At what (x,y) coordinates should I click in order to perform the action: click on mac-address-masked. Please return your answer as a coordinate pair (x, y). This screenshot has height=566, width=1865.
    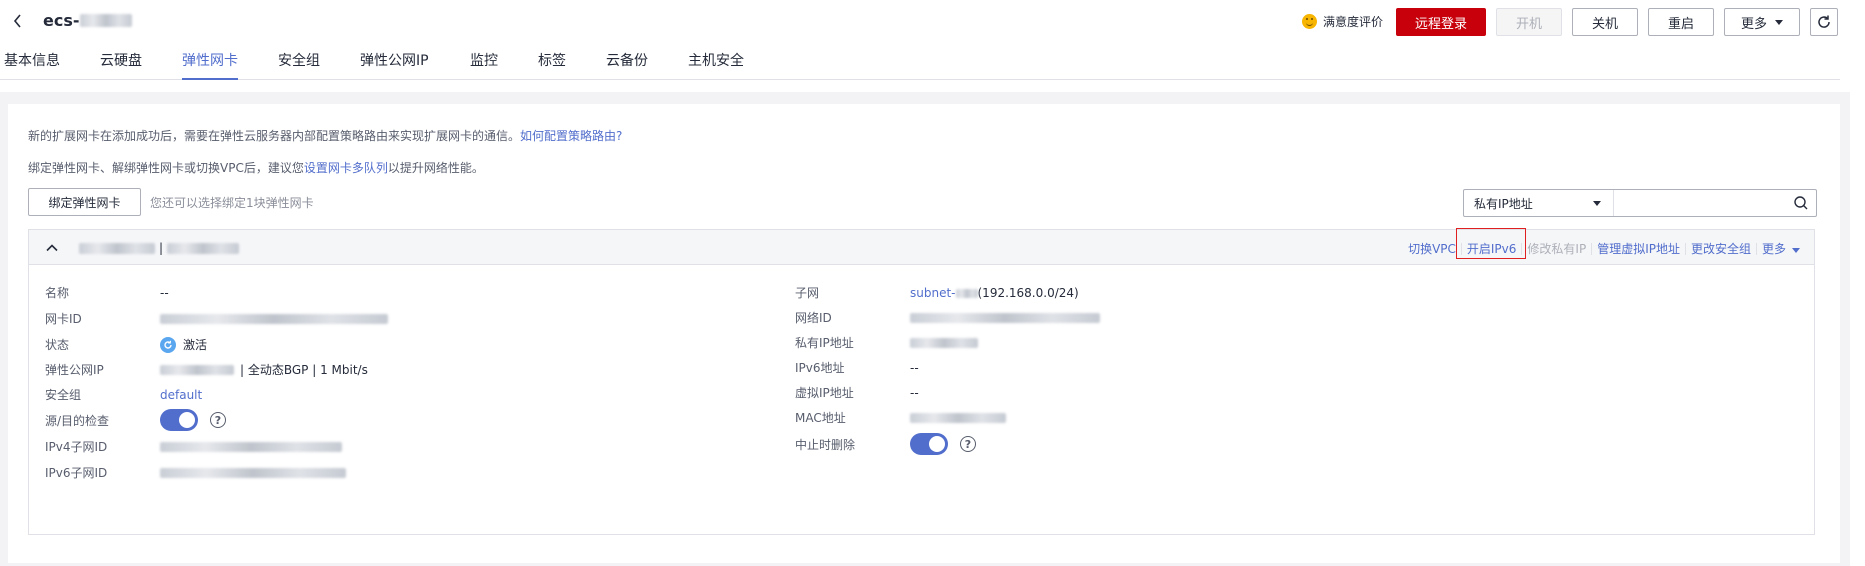
    Looking at the image, I should click on (958, 417).